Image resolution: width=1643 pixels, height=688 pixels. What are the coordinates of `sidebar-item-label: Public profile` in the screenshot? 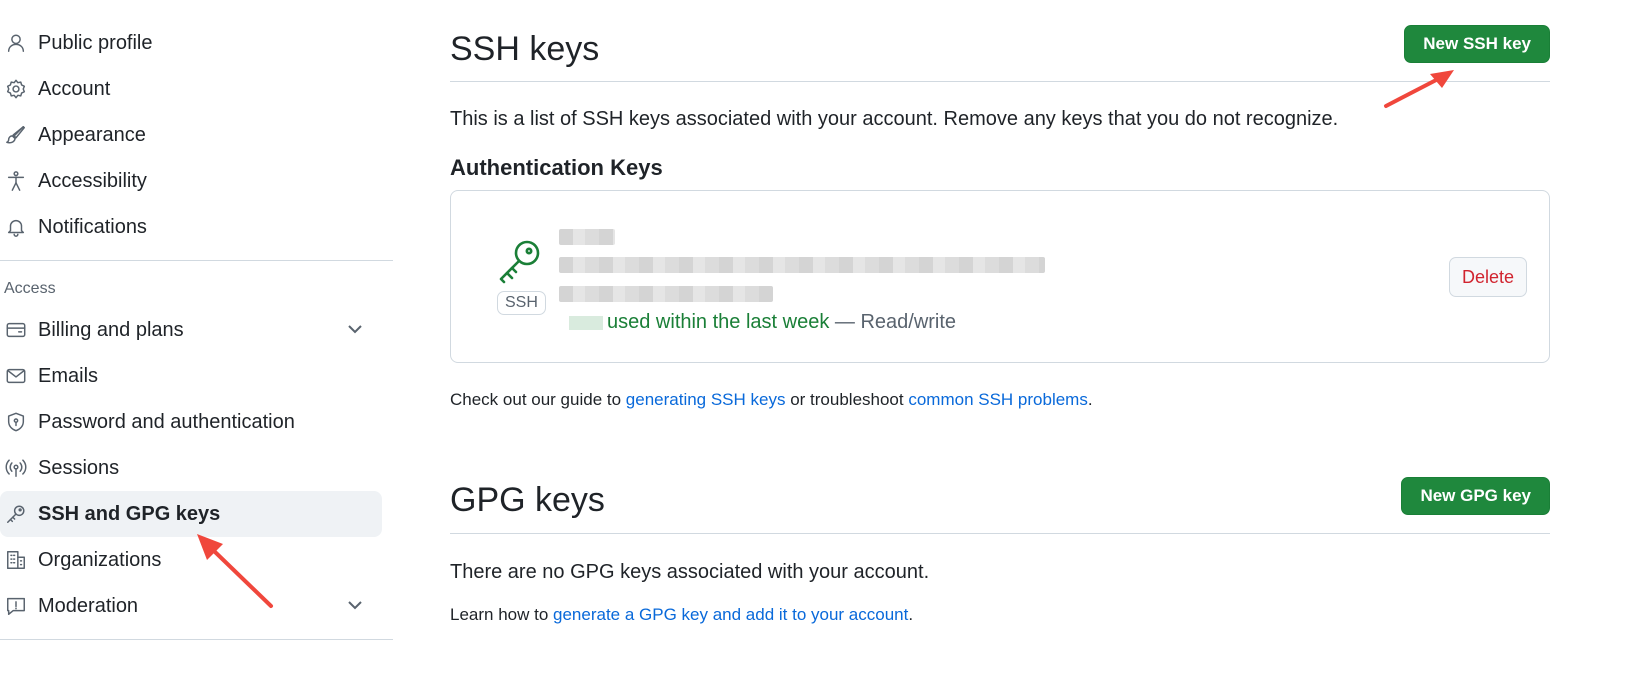 It's located at (95, 42).